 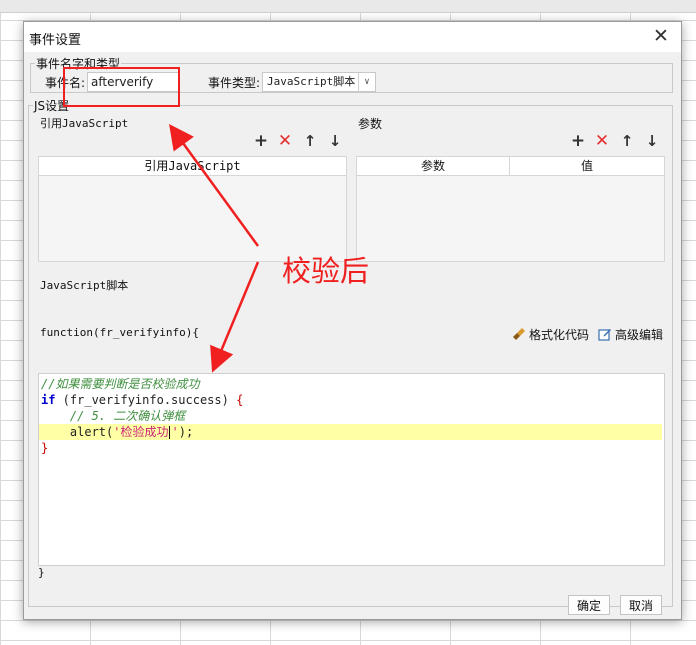 I want to click on code-token: (fr_verifyinfo.success), so click(x=146, y=400).